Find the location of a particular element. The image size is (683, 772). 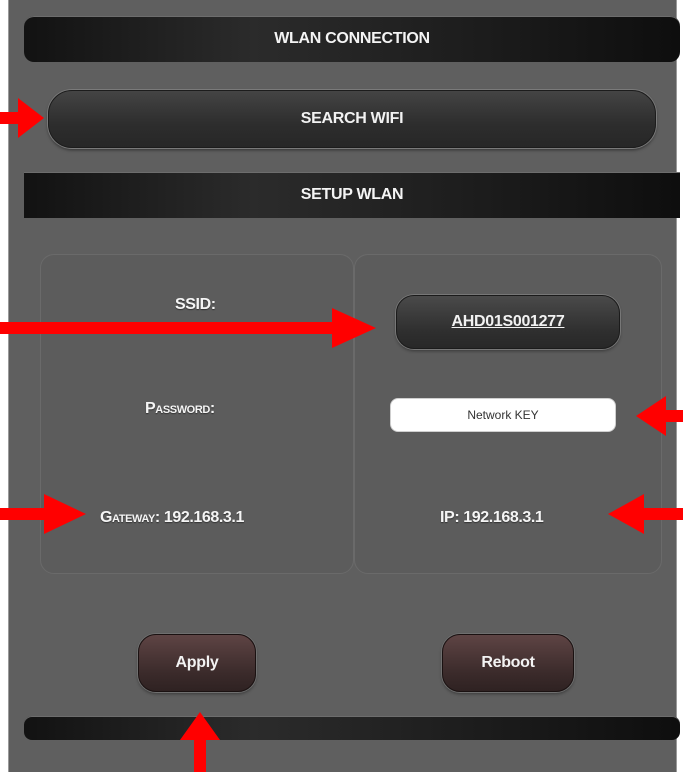

network-key-input is located at coordinates (503, 415).